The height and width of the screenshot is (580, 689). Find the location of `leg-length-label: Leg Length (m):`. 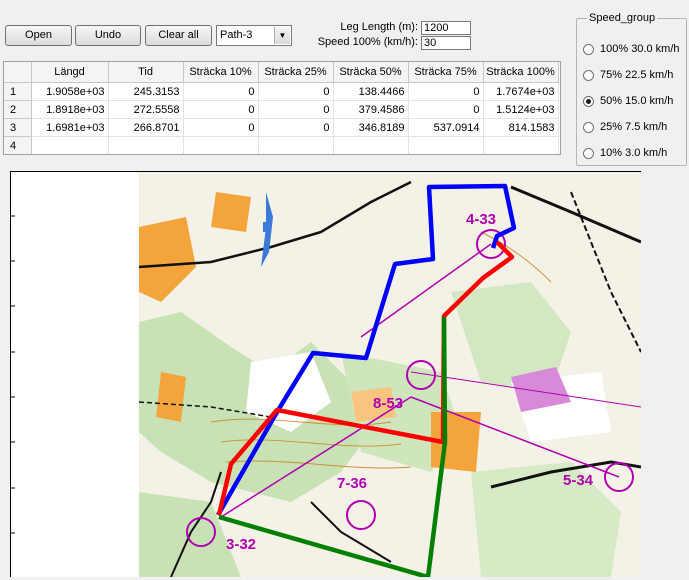

leg-length-label: Leg Length (m): is located at coordinates (379, 27).